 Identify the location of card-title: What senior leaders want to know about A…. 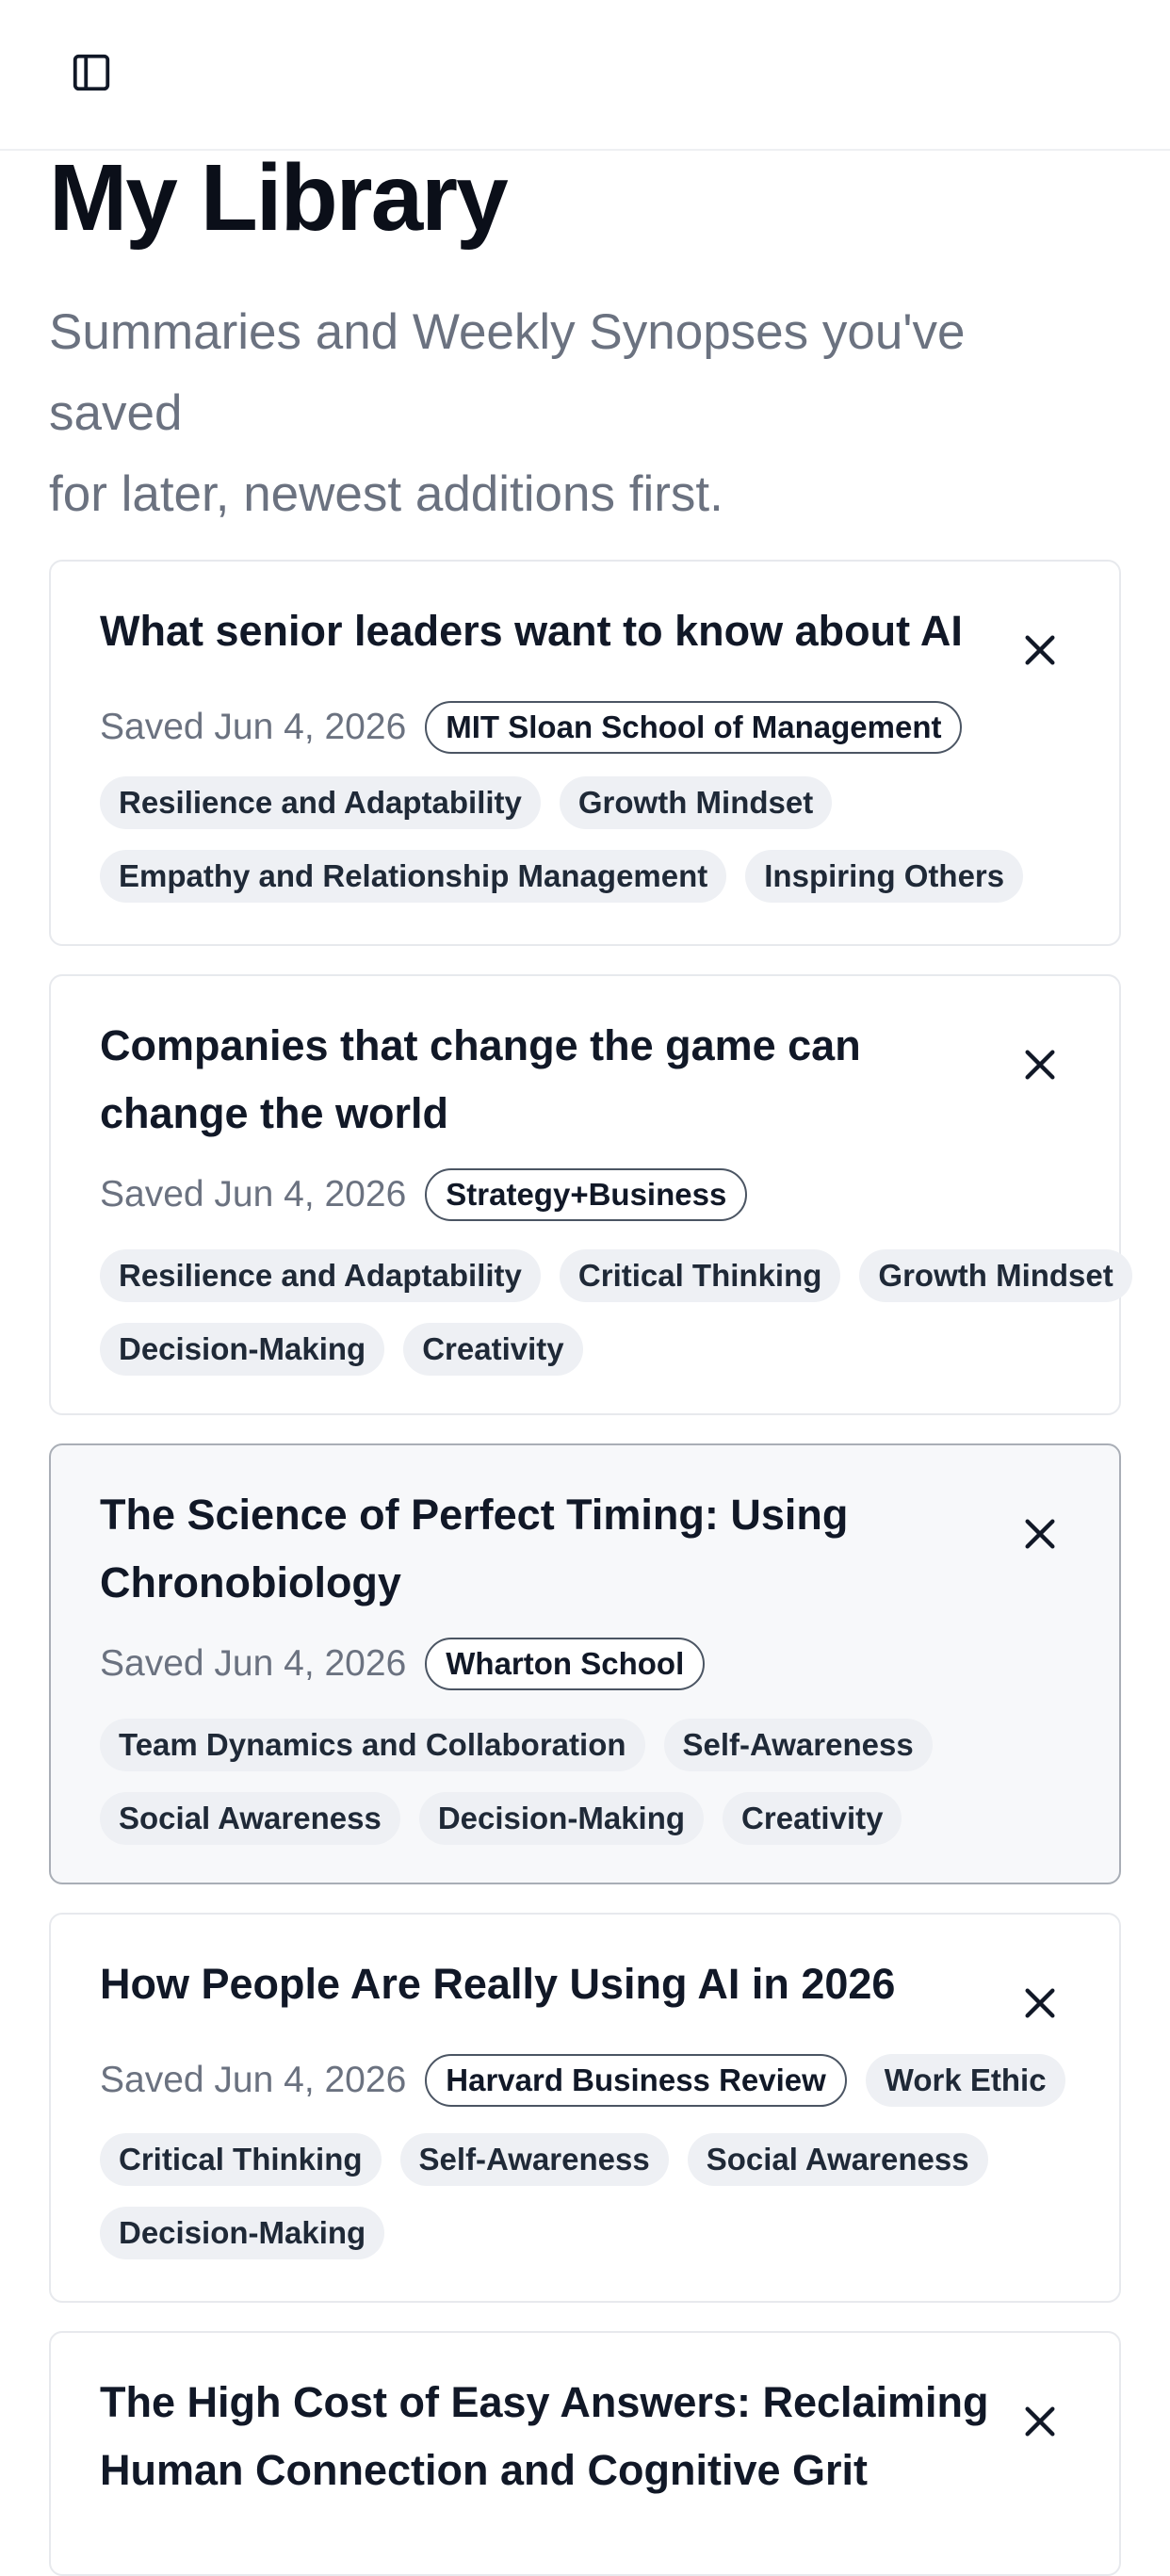
(547, 631).